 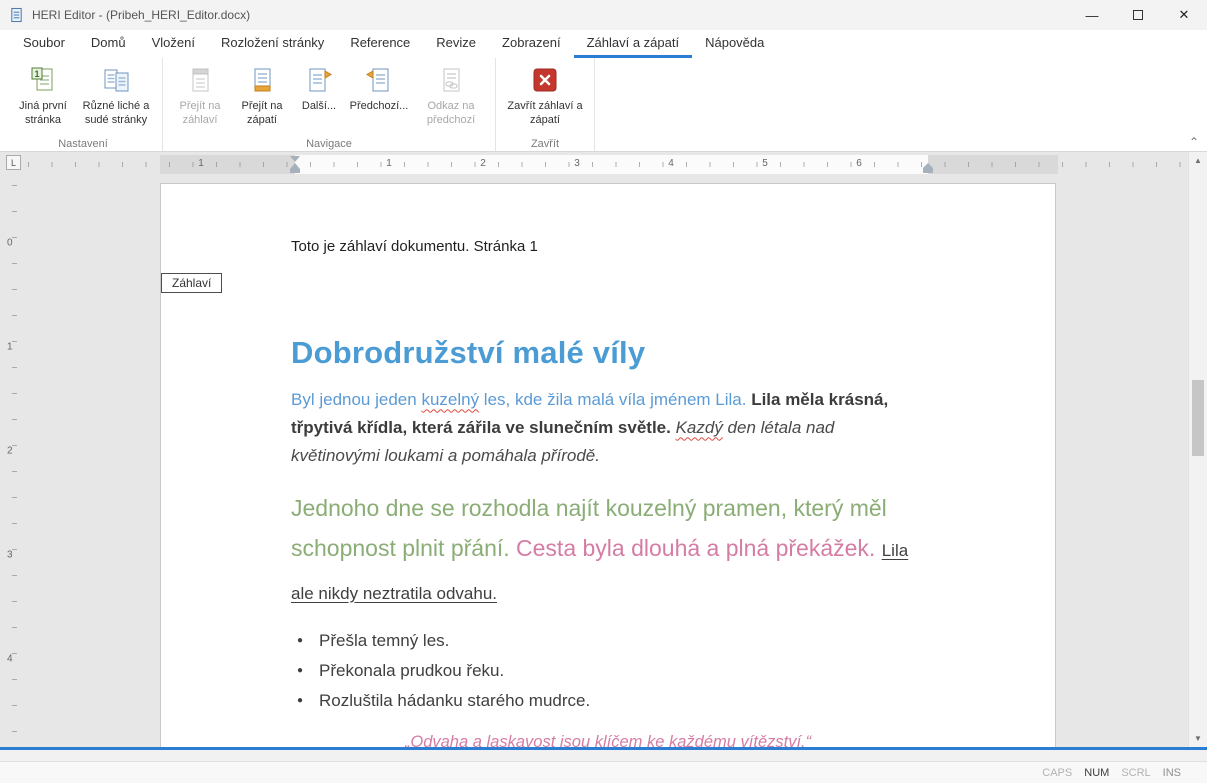 What do you see at coordinates (456, 44) in the screenshot?
I see `tab-revize: Revize` at bounding box center [456, 44].